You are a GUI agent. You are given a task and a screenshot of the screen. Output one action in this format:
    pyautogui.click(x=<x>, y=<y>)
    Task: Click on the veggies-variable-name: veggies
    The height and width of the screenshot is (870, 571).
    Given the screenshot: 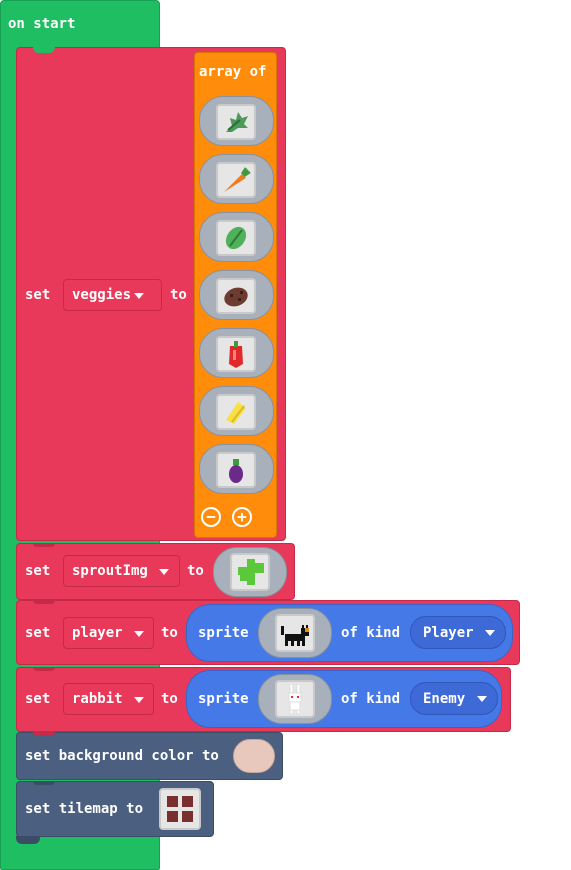 What is the action you would take?
    pyautogui.click(x=102, y=295)
    